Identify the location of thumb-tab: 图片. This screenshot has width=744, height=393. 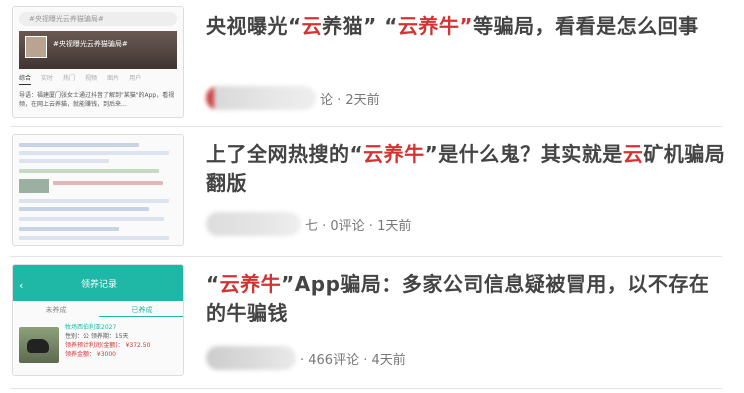
(113, 78).